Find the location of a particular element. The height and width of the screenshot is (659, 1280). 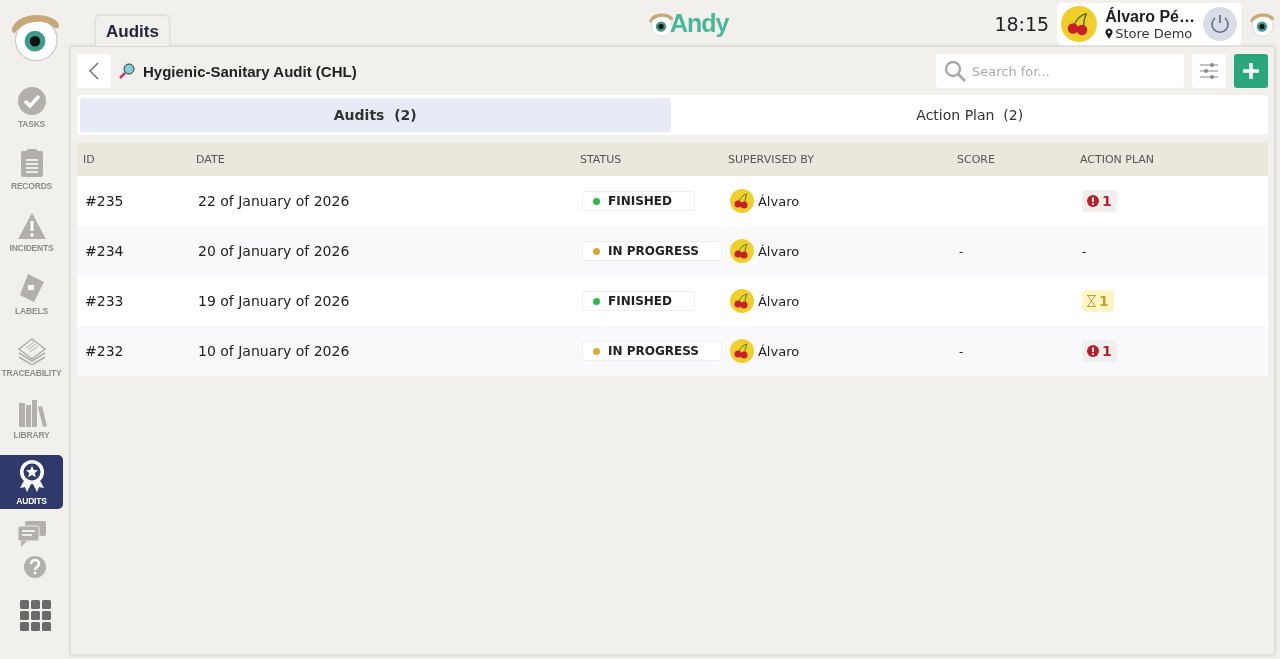

sidebar-item: RECORDS is located at coordinates (31, 169).